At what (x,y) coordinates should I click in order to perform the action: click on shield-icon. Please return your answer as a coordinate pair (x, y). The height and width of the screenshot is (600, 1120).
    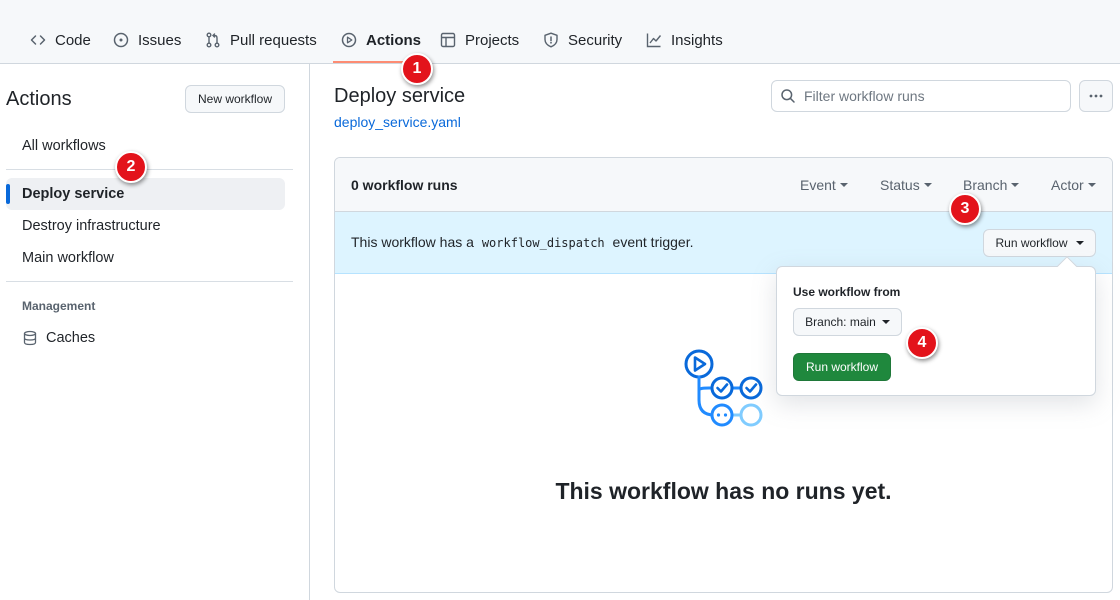
    Looking at the image, I should click on (551, 40).